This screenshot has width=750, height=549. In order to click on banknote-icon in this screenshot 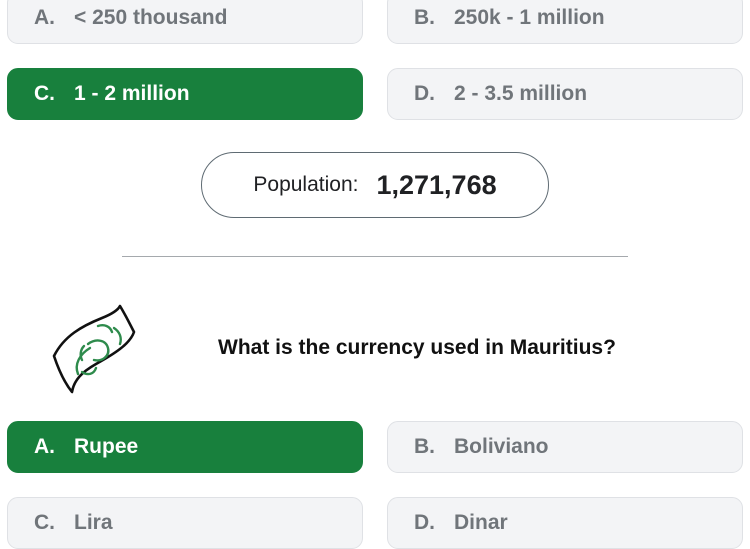, I will do `click(94, 349)`.